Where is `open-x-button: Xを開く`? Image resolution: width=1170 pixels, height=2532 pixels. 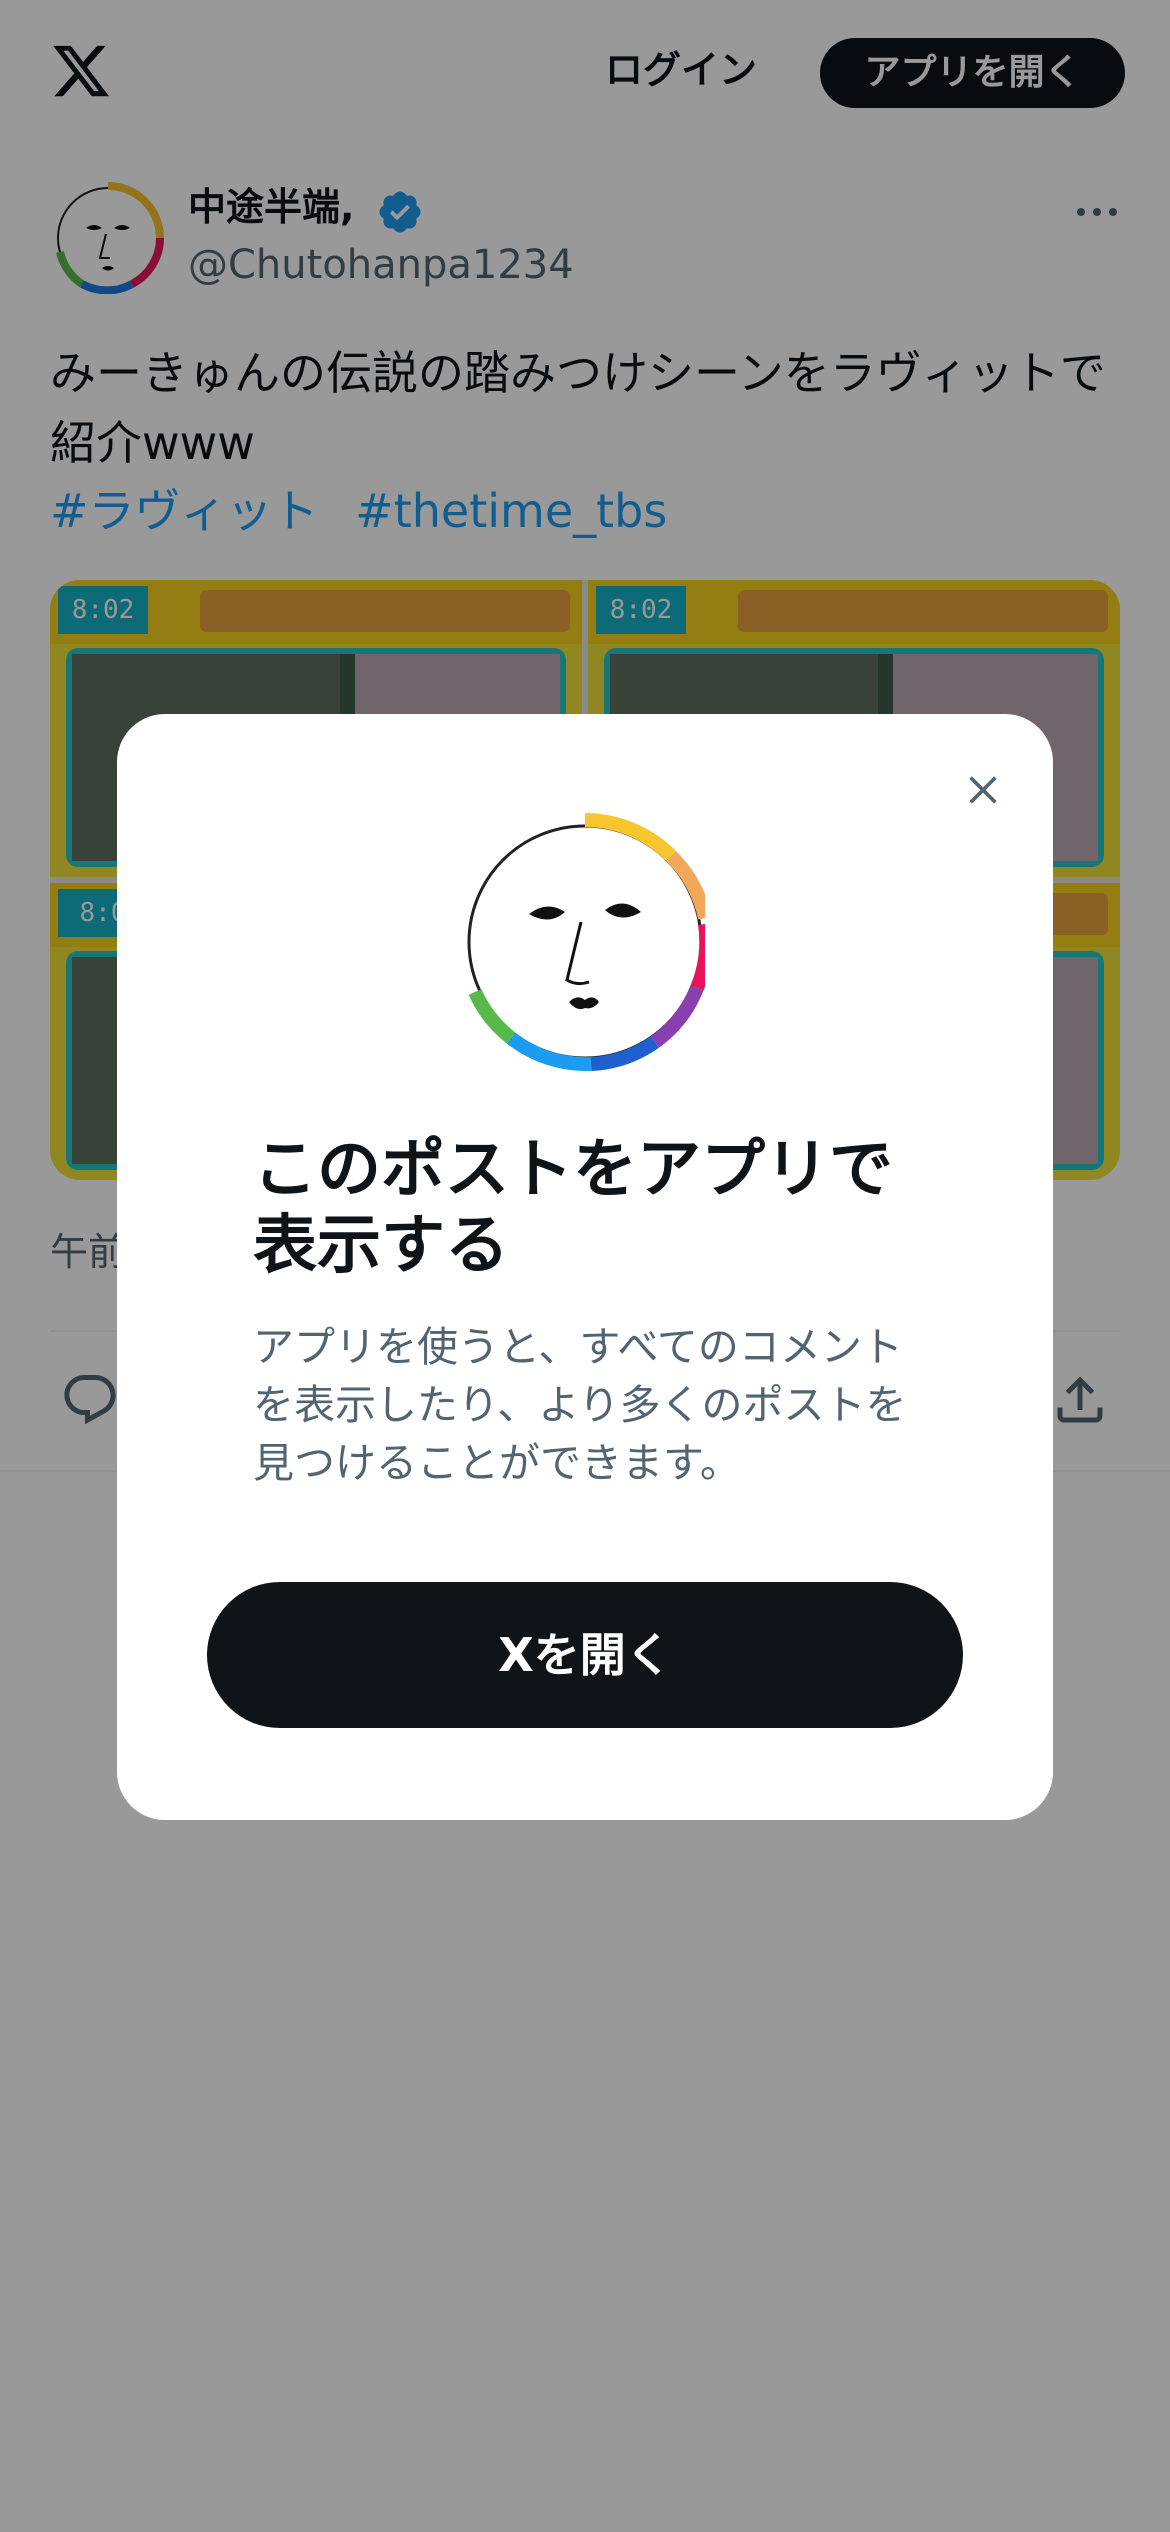 open-x-button: Xを開く is located at coordinates (585, 1655).